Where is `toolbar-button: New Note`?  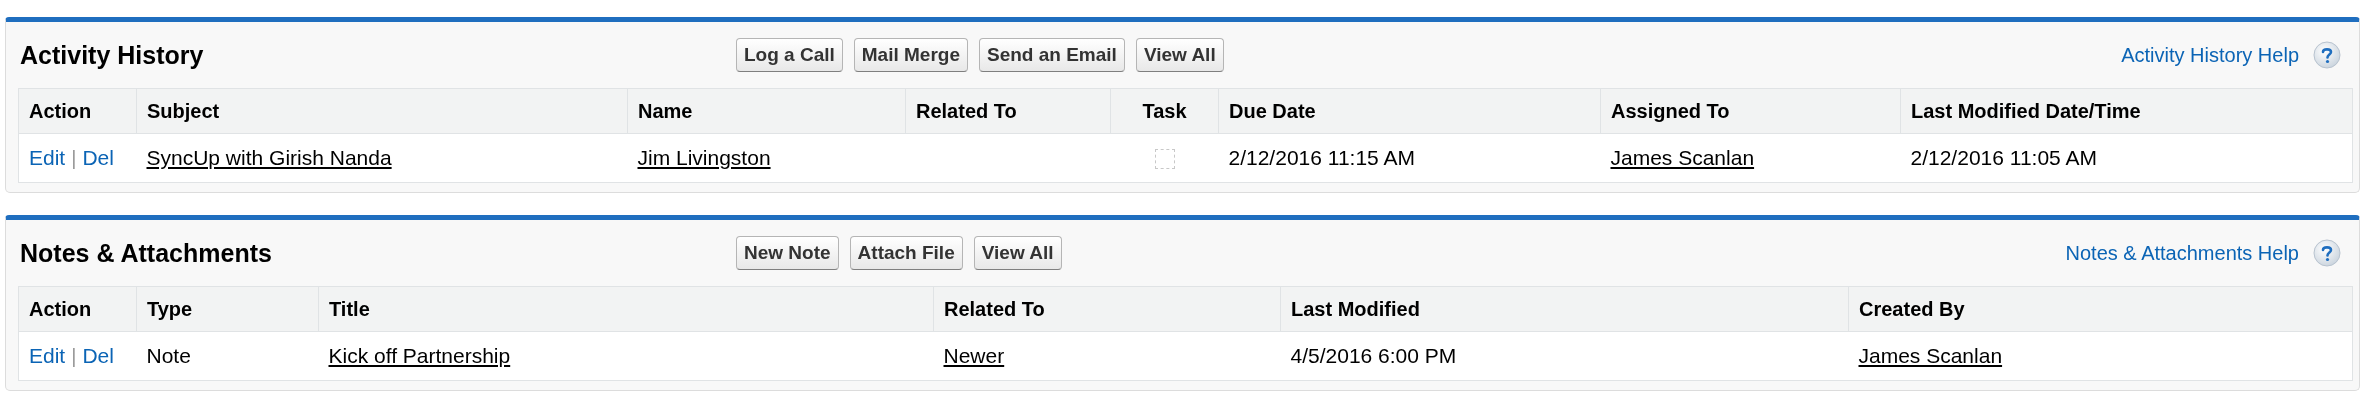
toolbar-button: New Note is located at coordinates (787, 253).